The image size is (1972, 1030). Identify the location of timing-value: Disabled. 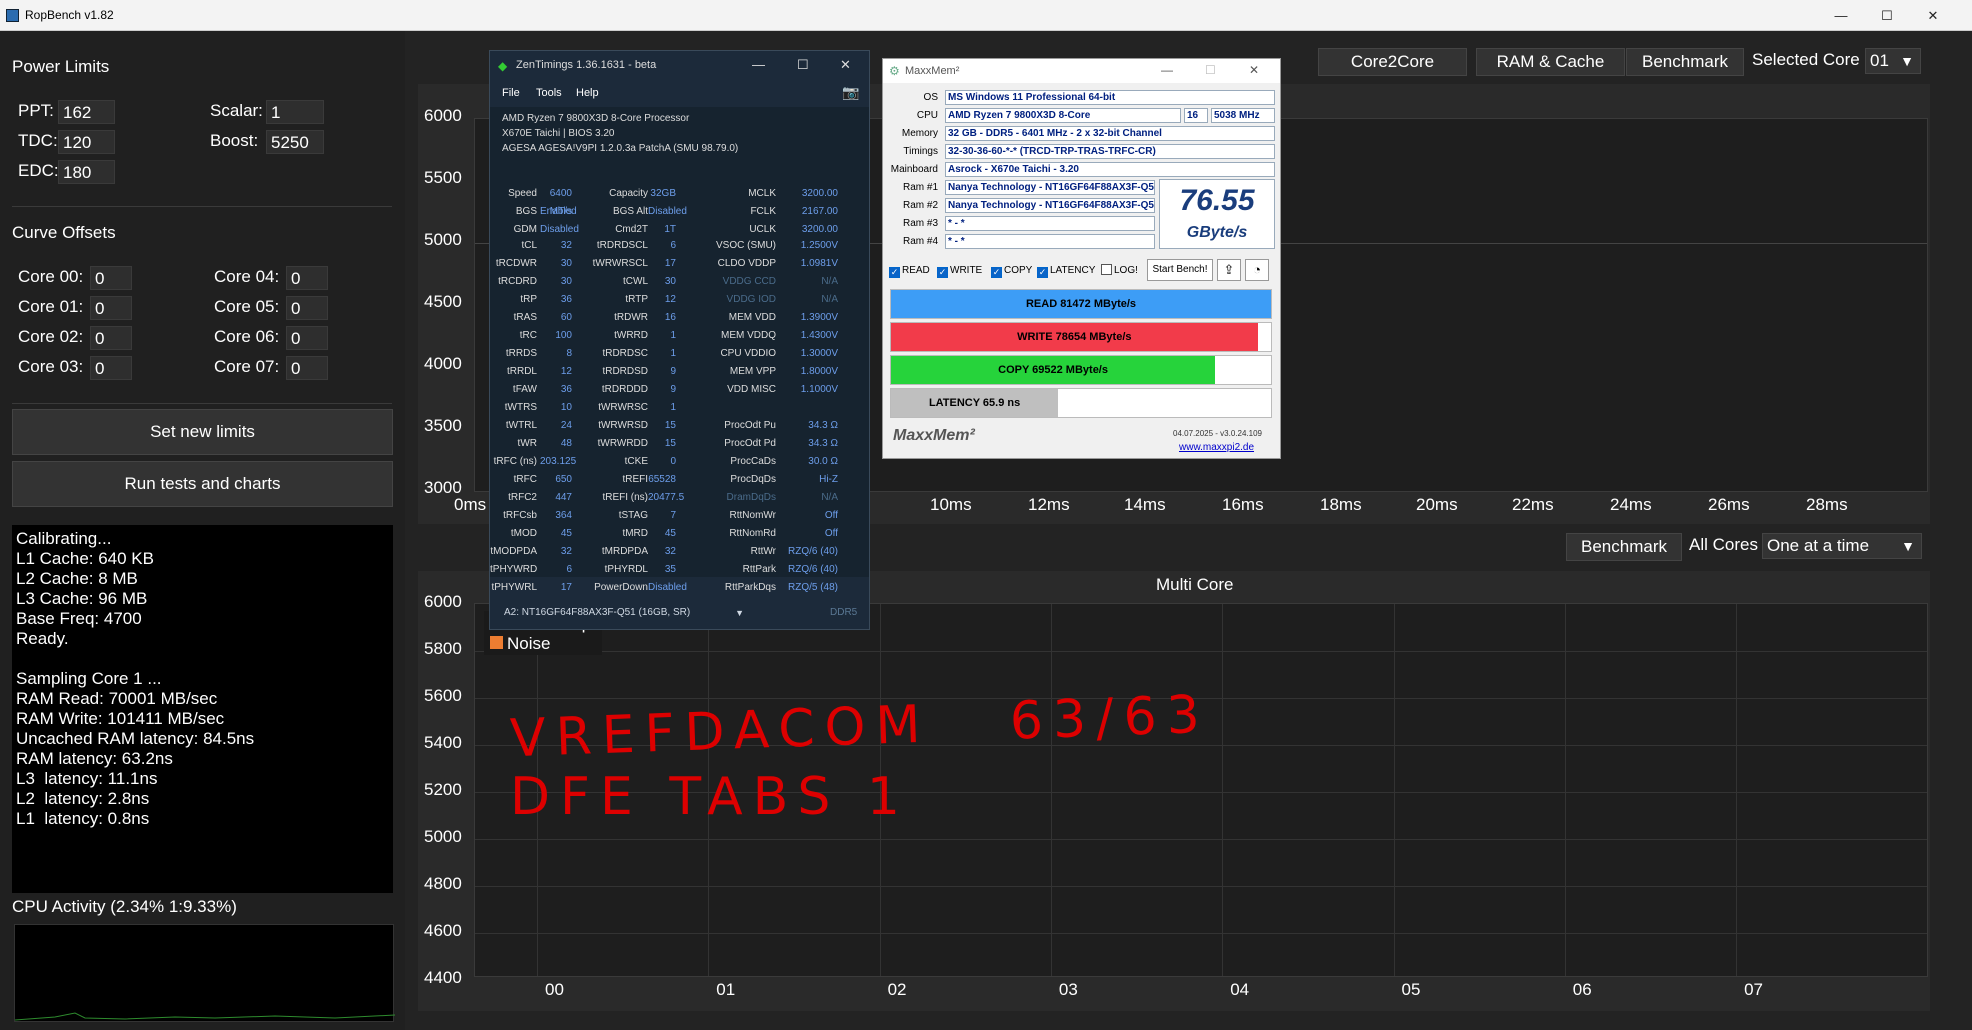
(667, 587).